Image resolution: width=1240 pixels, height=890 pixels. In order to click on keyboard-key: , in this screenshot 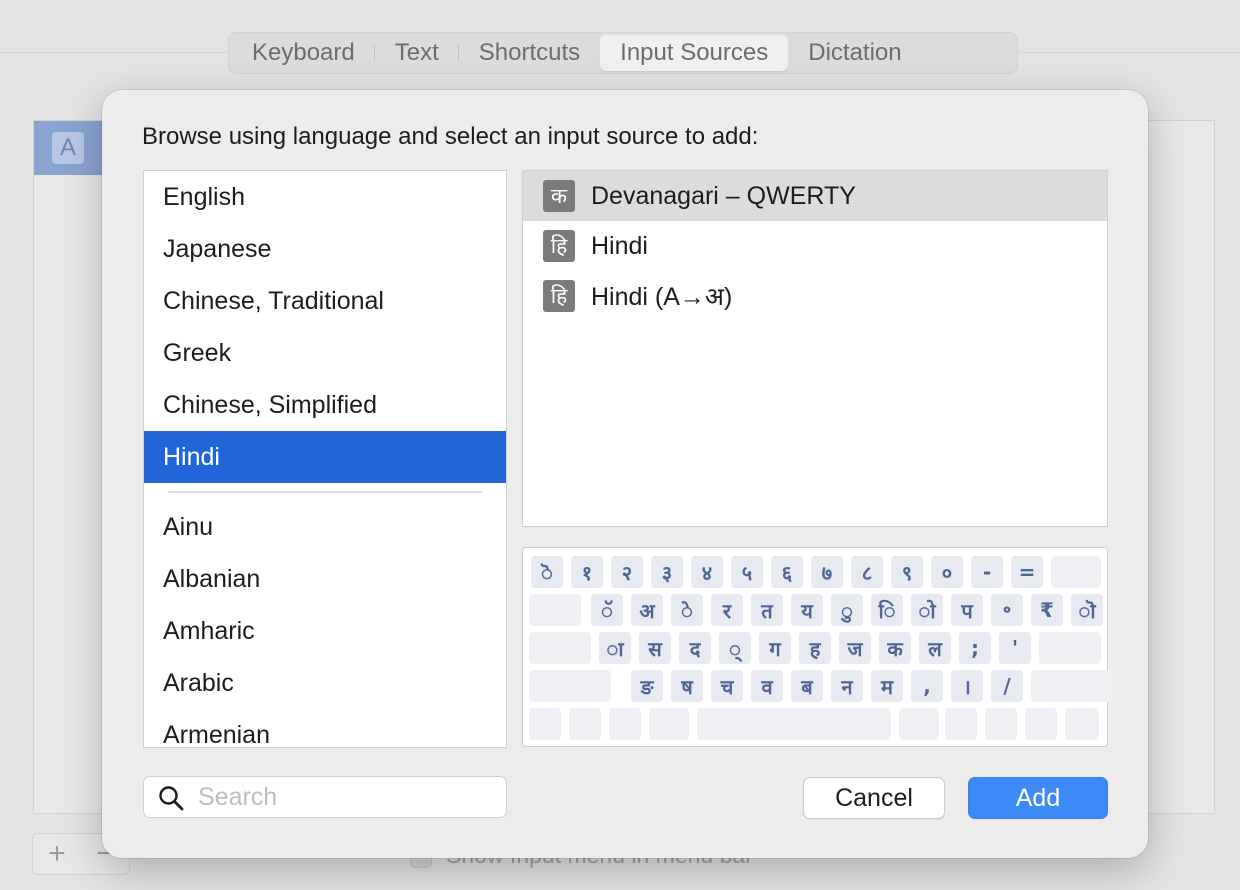, I will do `click(927, 686)`.